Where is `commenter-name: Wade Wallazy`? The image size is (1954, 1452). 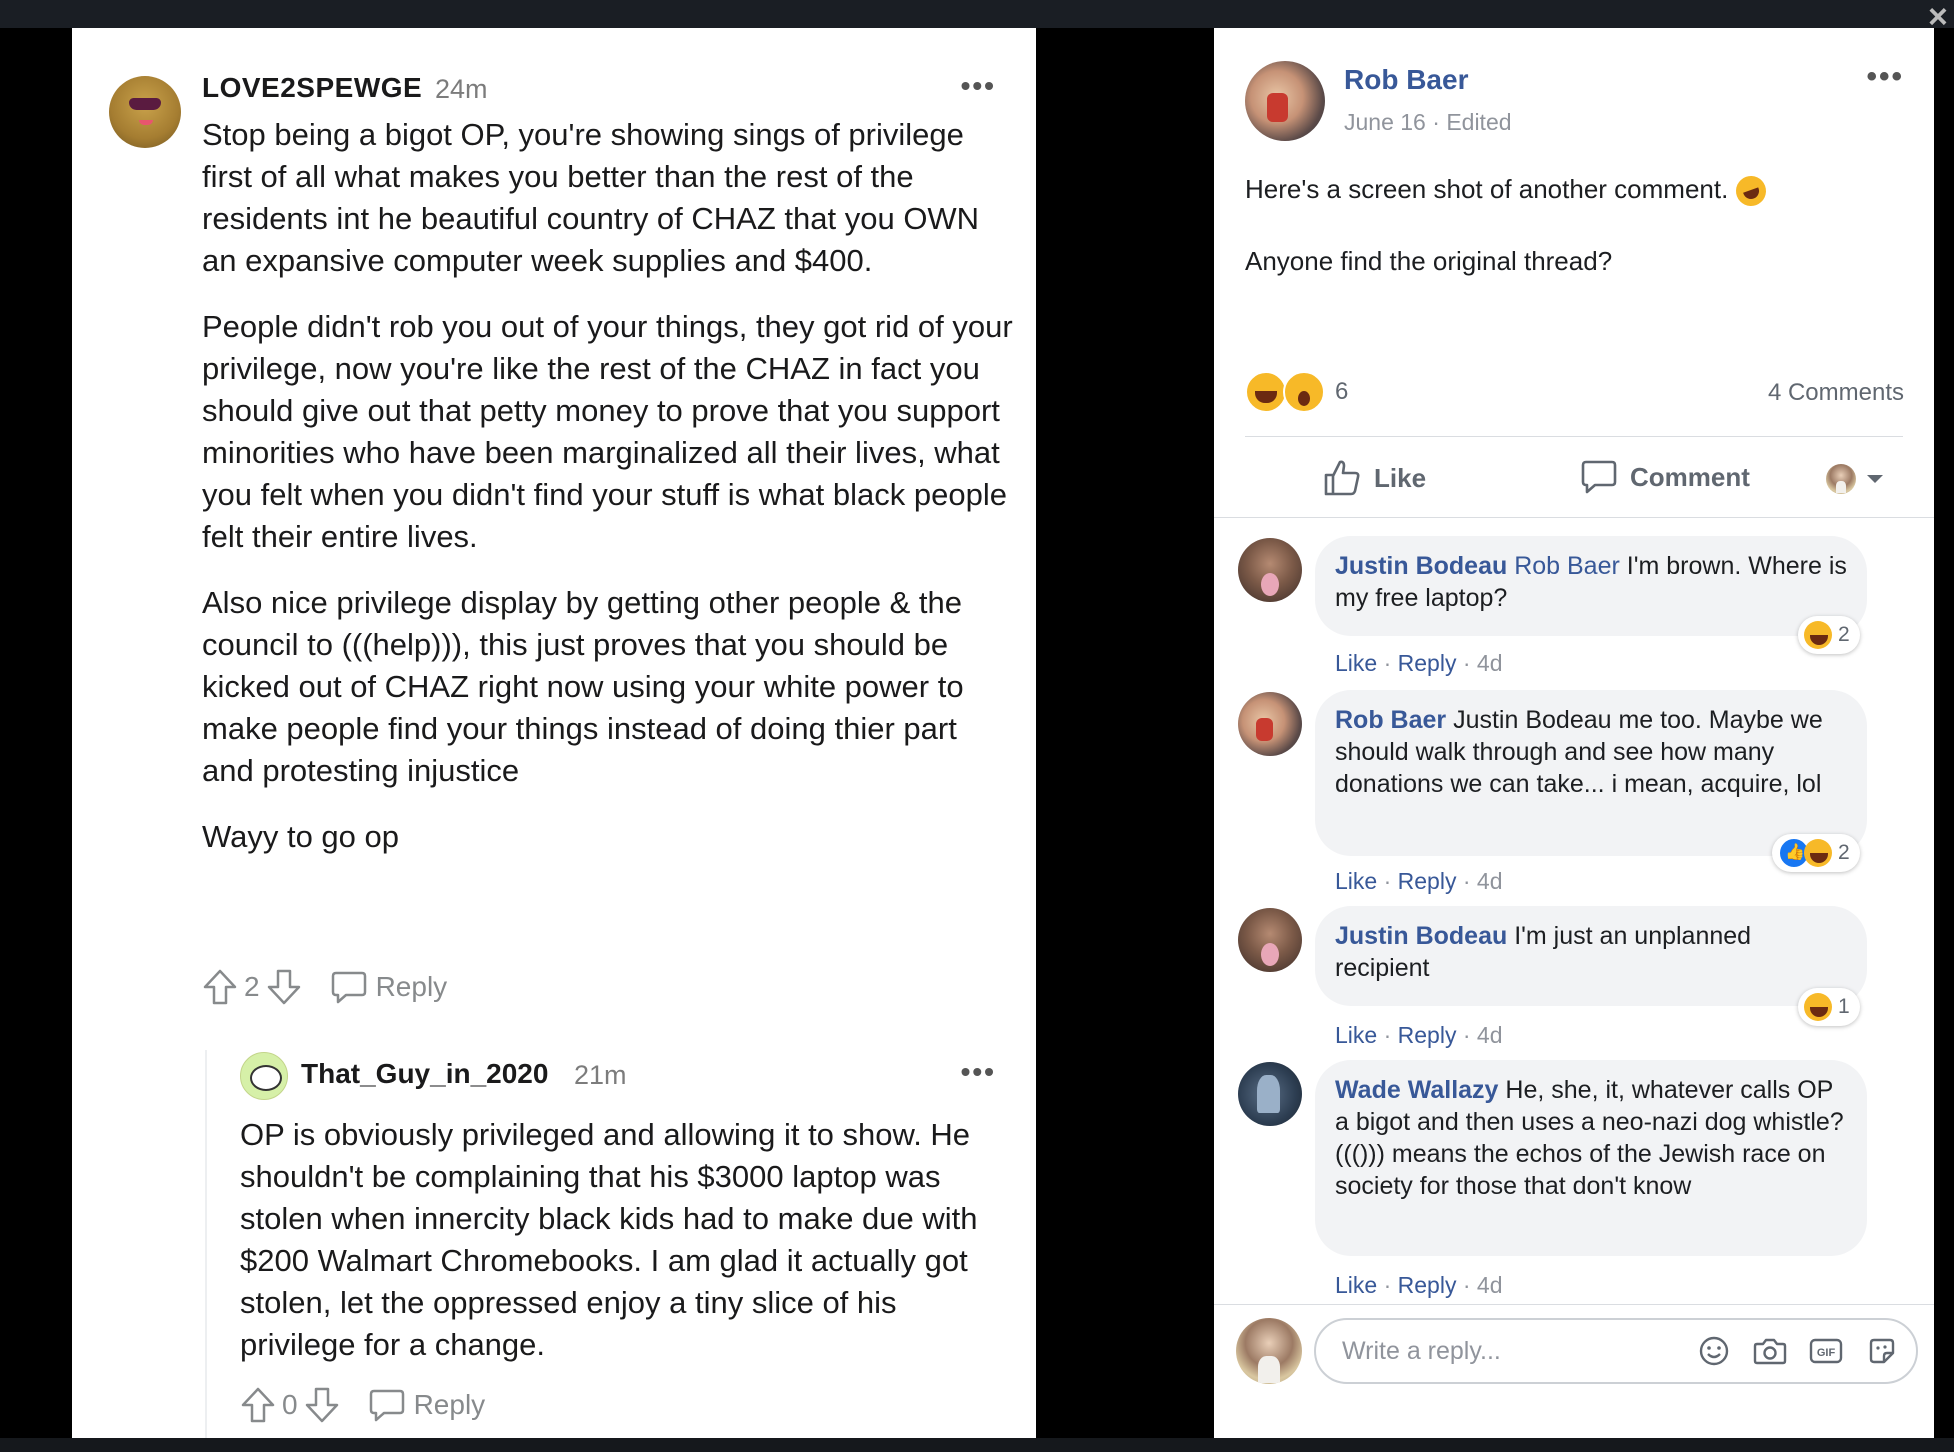 commenter-name: Wade Wallazy is located at coordinates (1416, 1090).